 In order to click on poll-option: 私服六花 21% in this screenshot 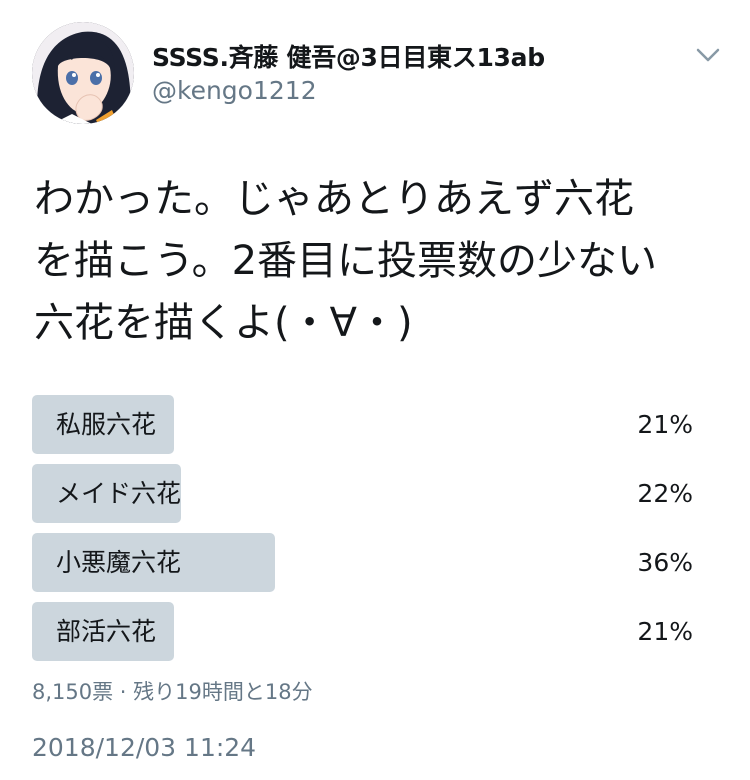, I will do `click(367, 424)`.